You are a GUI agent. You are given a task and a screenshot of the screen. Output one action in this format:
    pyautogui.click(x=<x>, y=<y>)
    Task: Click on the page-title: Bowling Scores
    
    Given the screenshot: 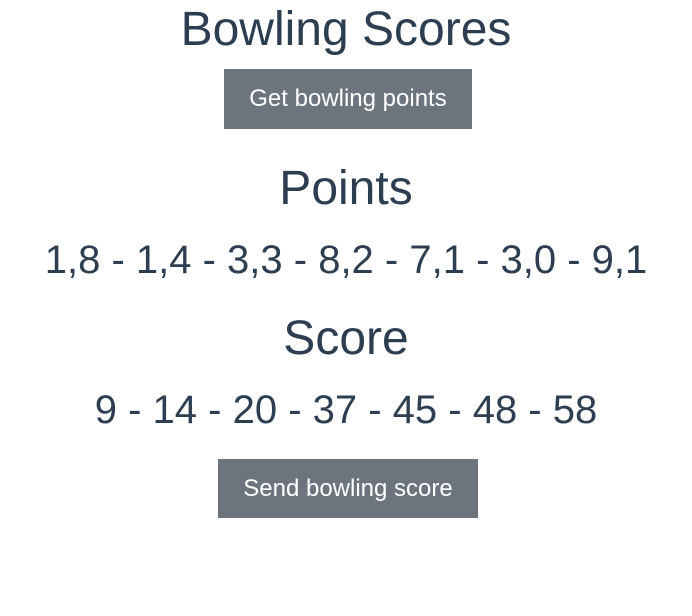 What is the action you would take?
    pyautogui.click(x=346, y=29)
    